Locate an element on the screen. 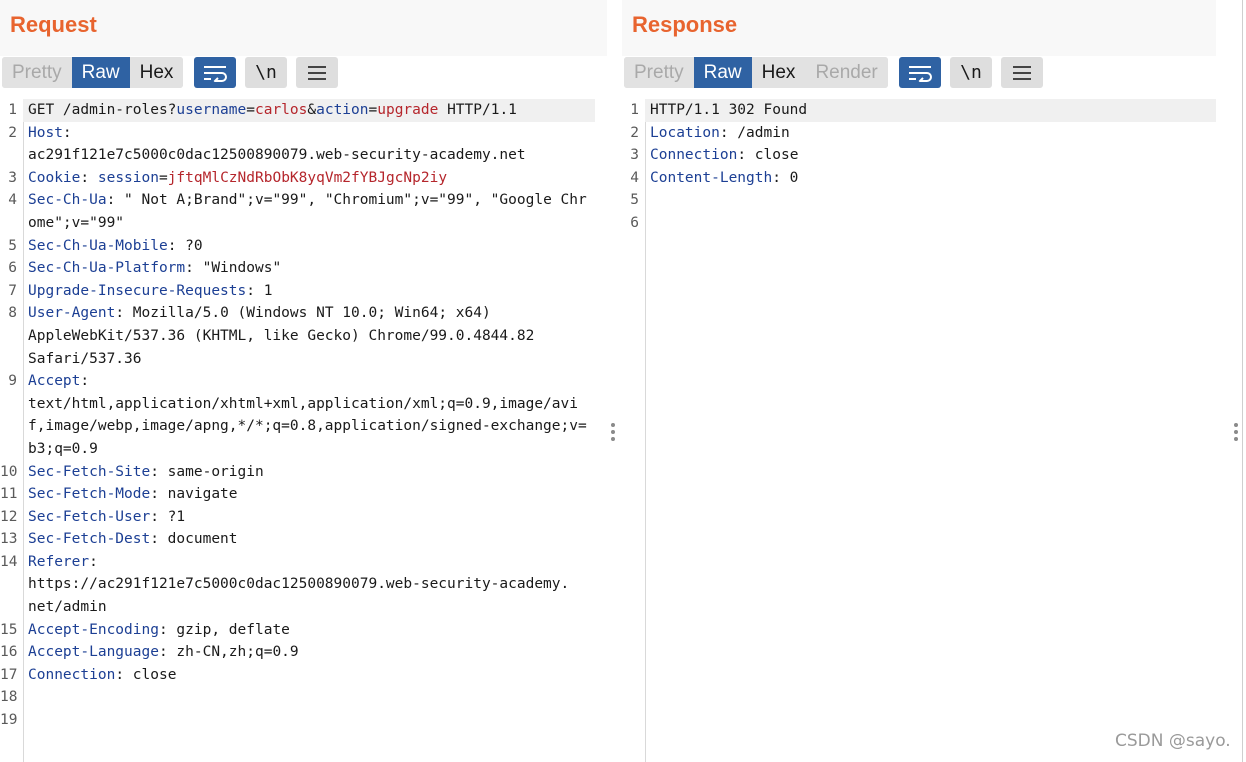 Image resolution: width=1246 pixels, height=762 pixels. param-name: action is located at coordinates (342, 110).